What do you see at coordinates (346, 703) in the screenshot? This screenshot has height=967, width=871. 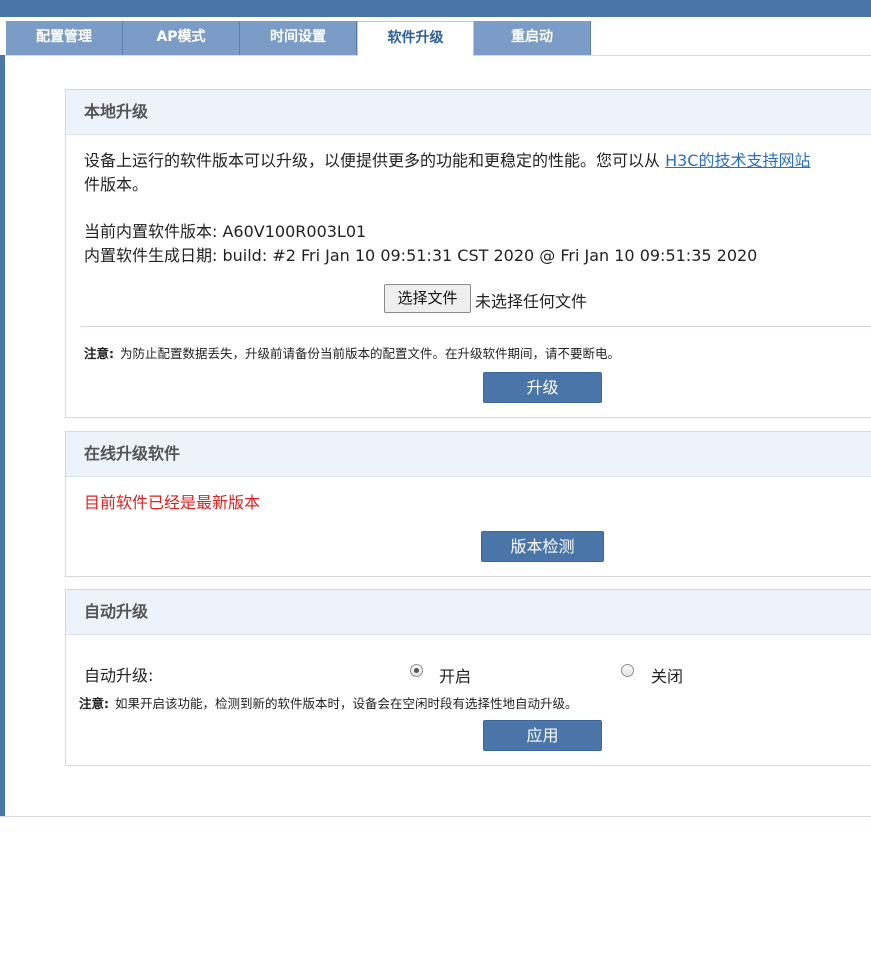 I see `auto-note-text: 如果开启该功能，检测到新的软件版本时，设备会在空闲时段有选择性地自动升级。` at bounding box center [346, 703].